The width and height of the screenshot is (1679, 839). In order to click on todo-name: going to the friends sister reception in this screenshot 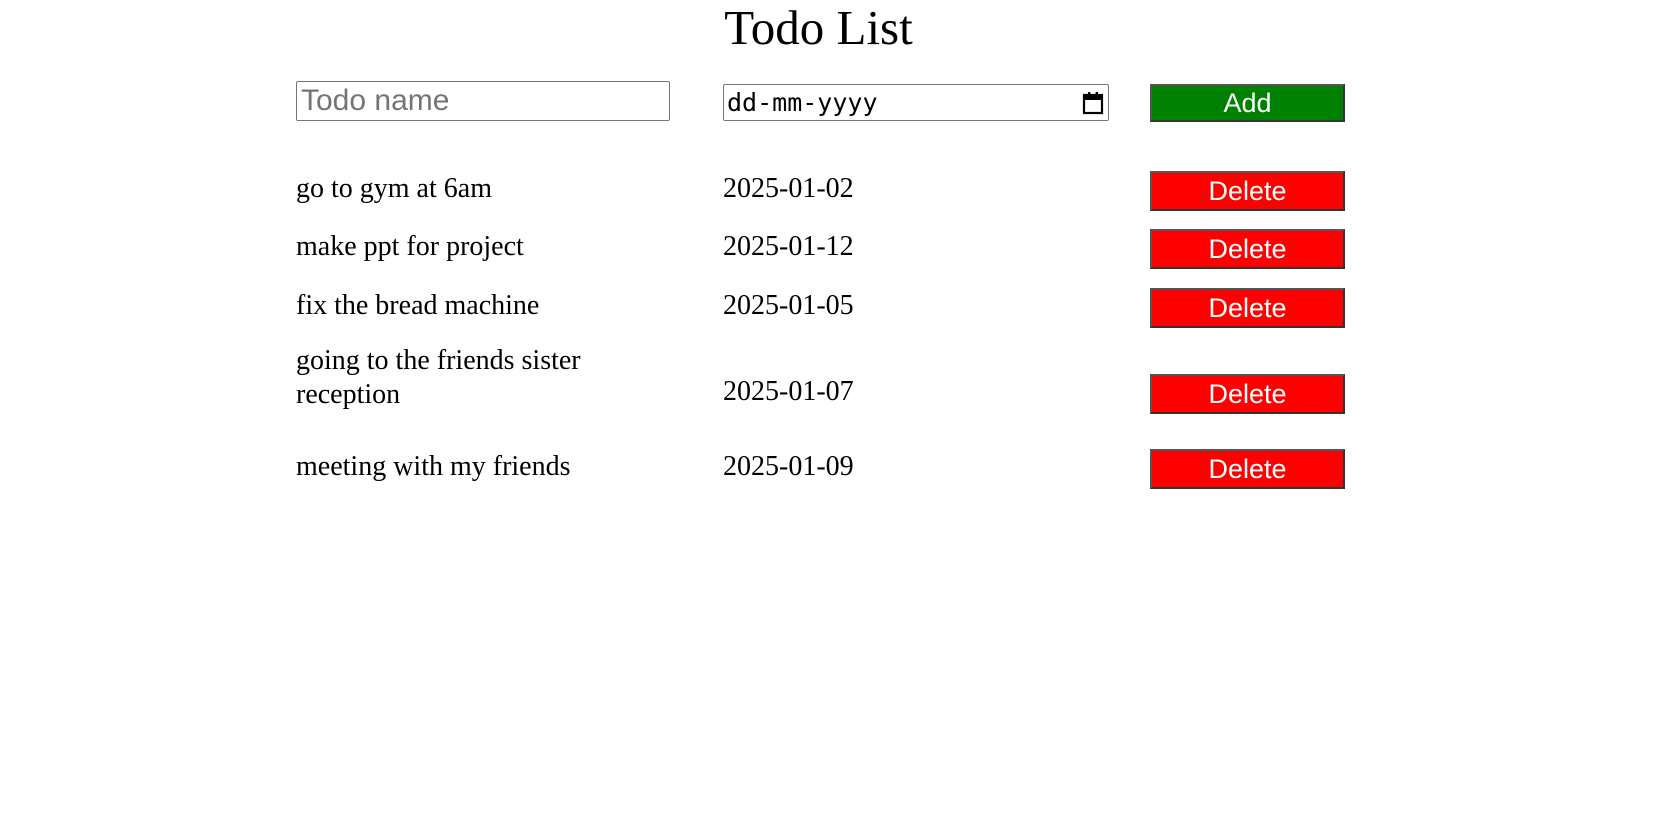, I will do `click(438, 377)`.